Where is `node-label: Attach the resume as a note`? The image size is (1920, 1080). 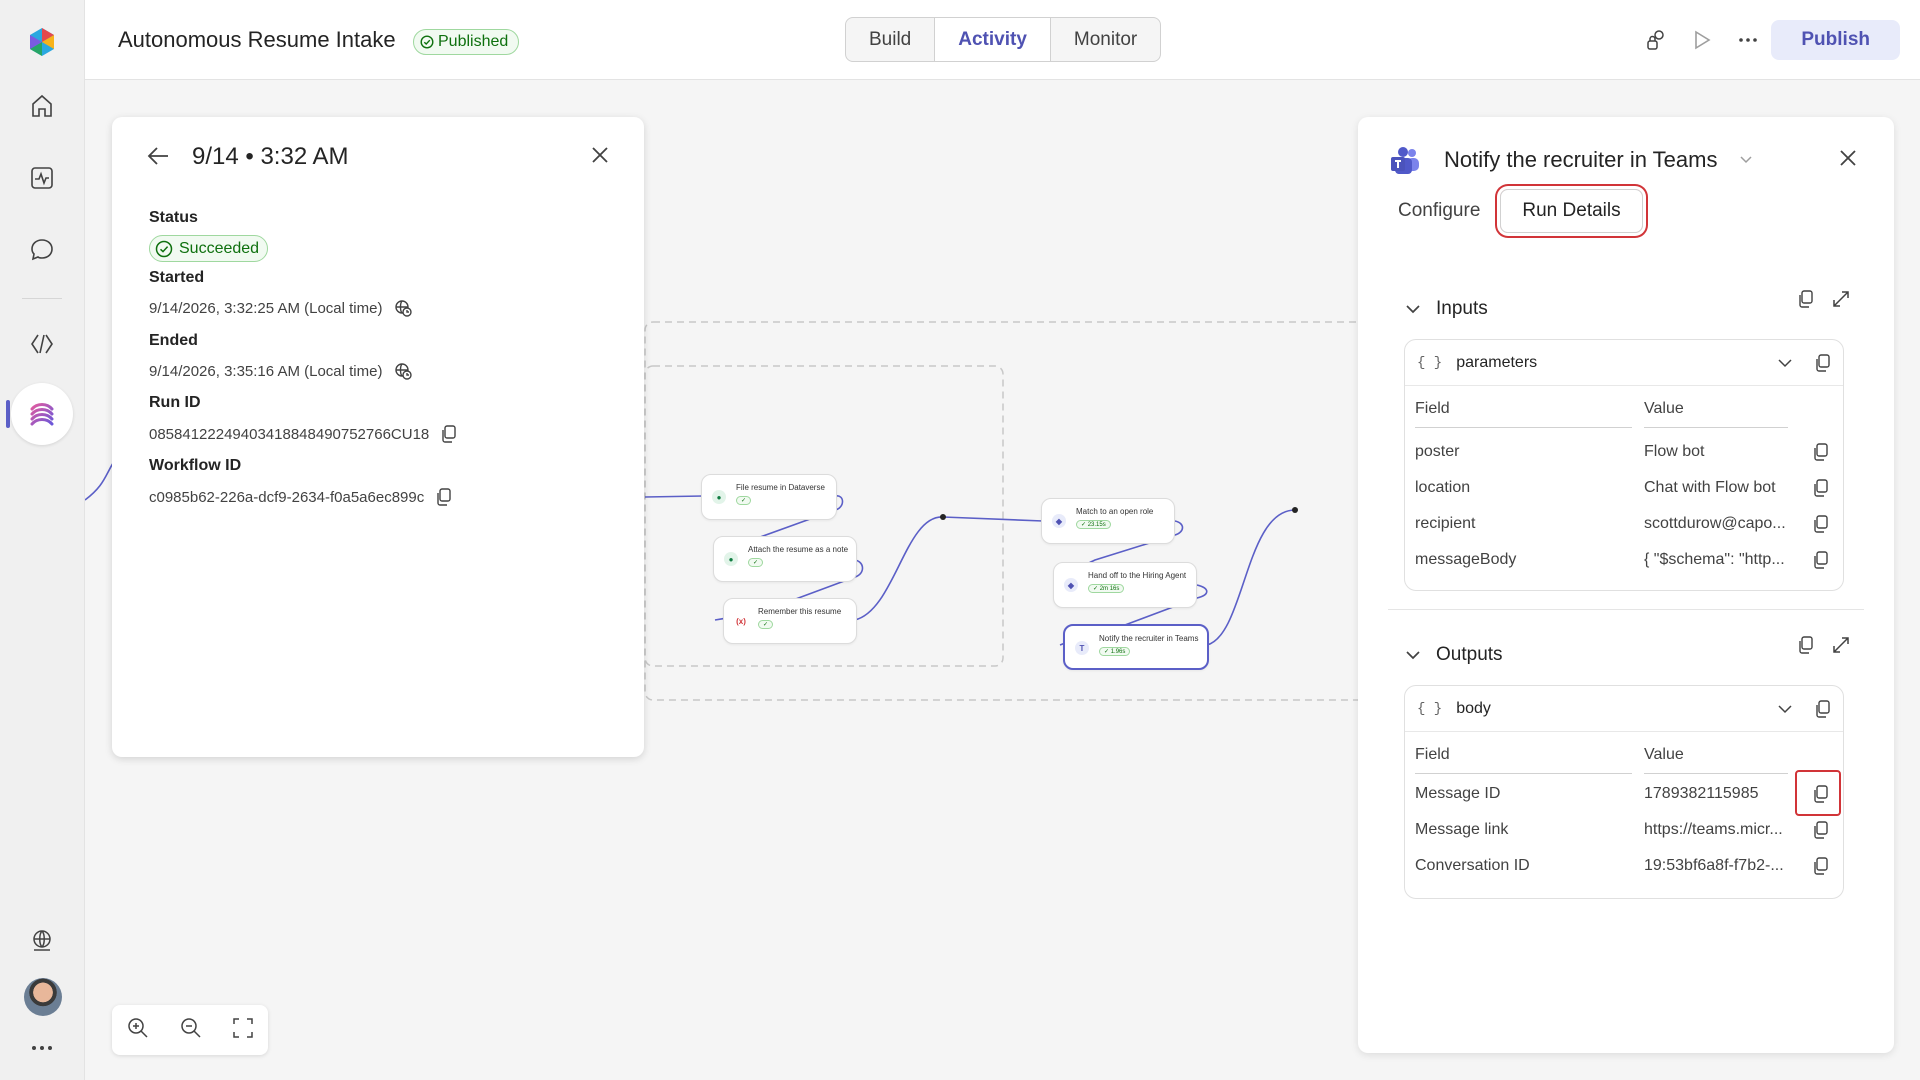
node-label: Attach the resume as a note is located at coordinates (798, 549).